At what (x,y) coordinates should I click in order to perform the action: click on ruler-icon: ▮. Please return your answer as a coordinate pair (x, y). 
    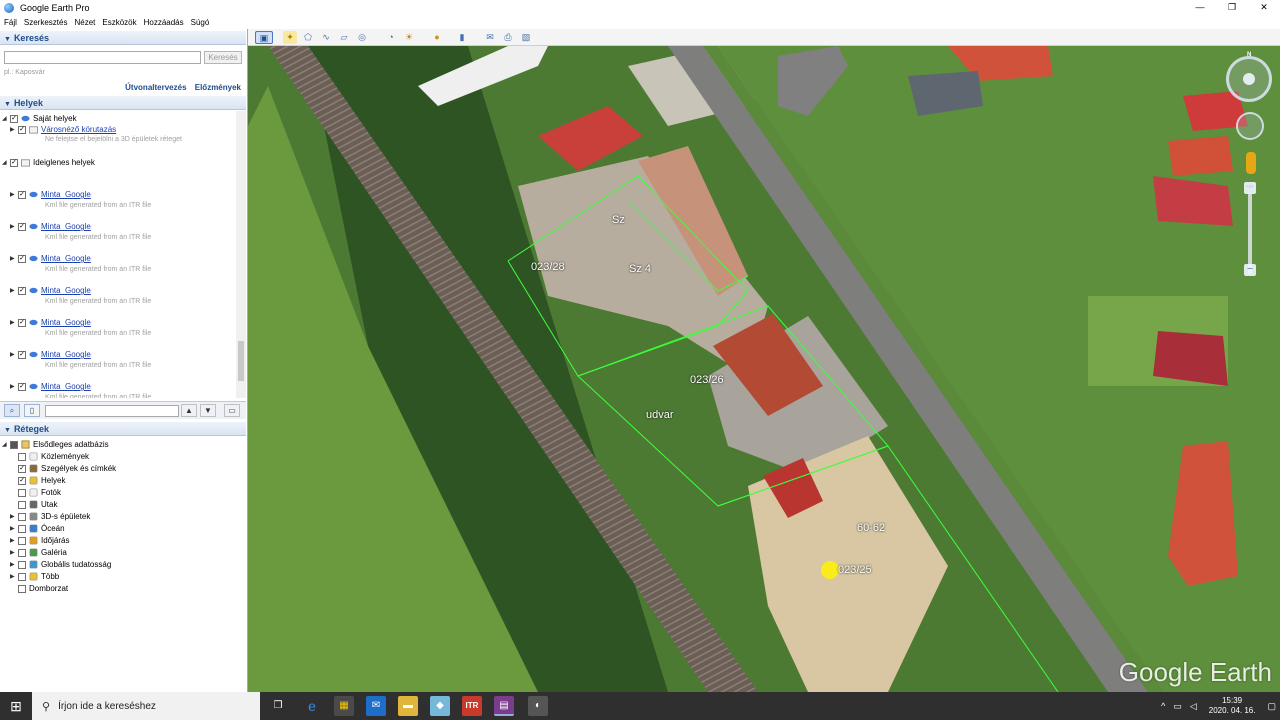
    Looking at the image, I should click on (462, 37).